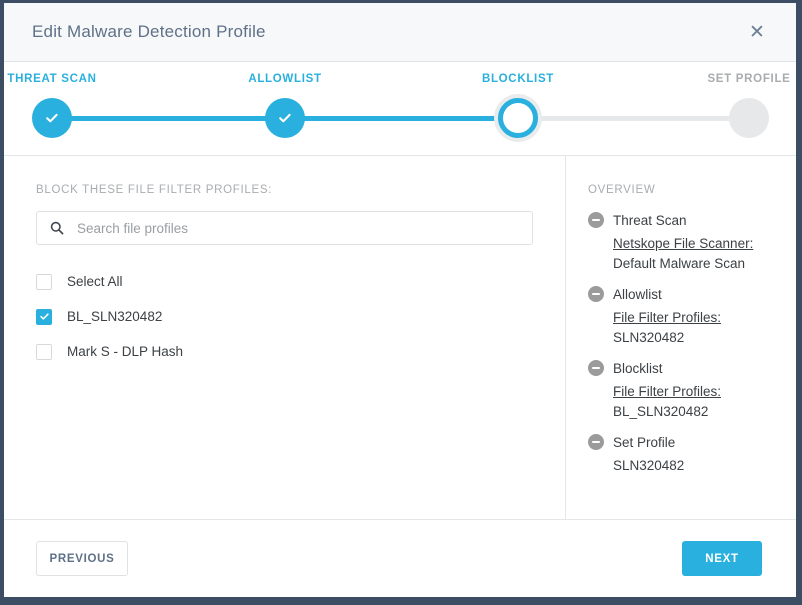  I want to click on overview-header-allowlist: Allowlist, so click(692, 294).